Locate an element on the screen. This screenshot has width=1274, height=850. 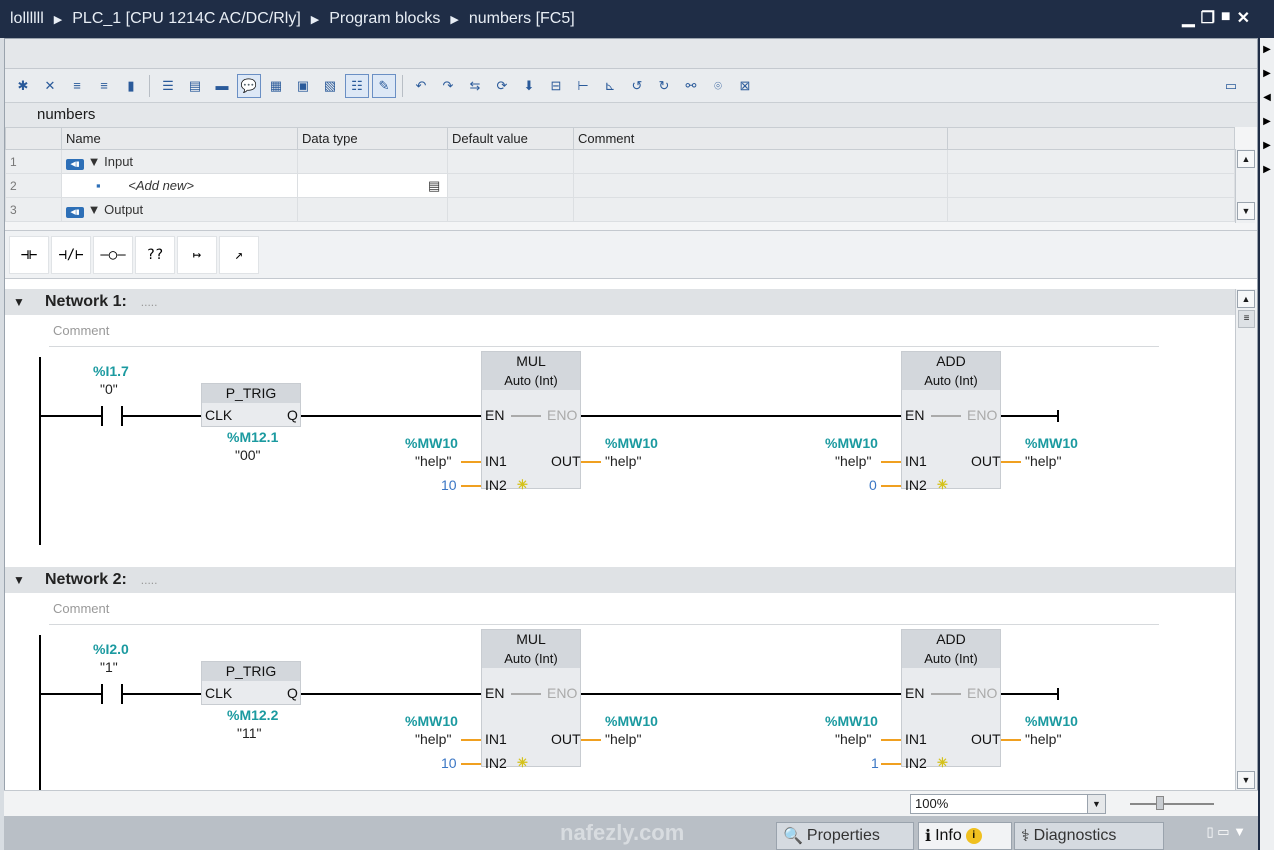
column-comment: Comment is located at coordinates (760, 138).